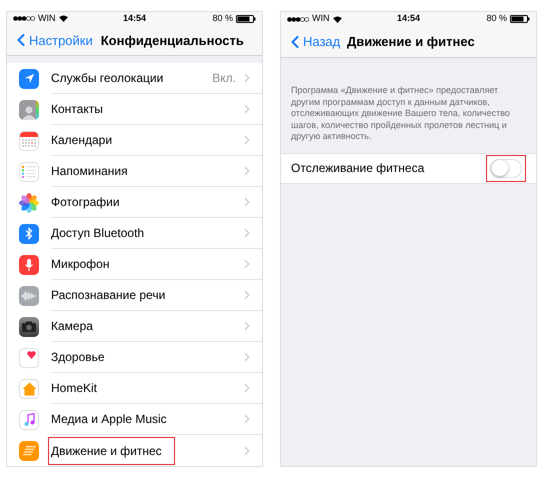 The image size is (550, 480). I want to click on music-note-icon, so click(29, 420).